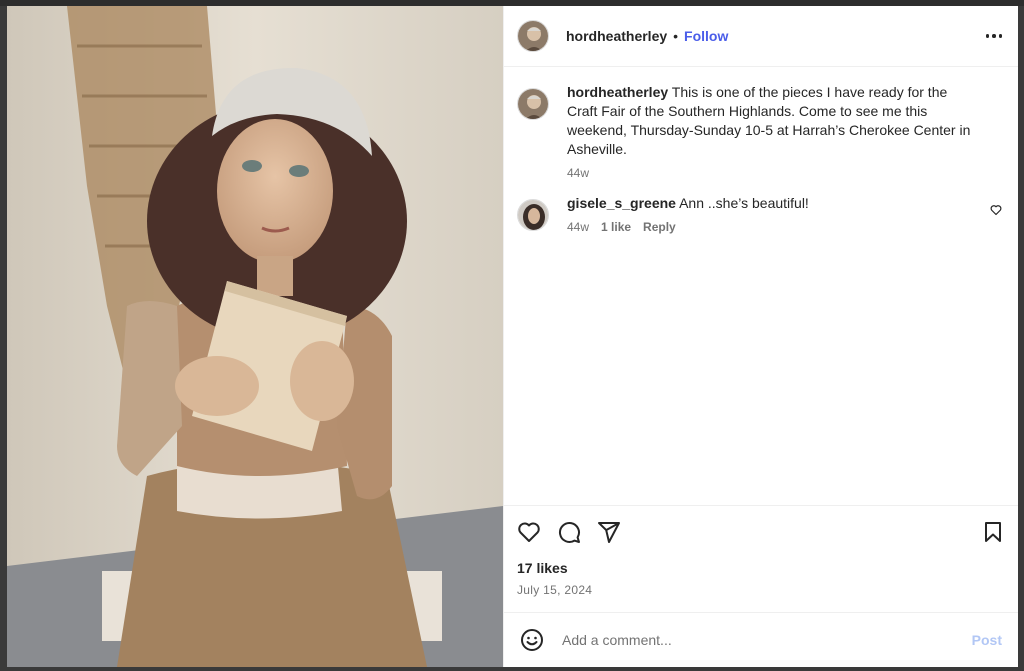  What do you see at coordinates (761, 36) in the screenshot?
I see `post-header: hordheatherley • Follow` at bounding box center [761, 36].